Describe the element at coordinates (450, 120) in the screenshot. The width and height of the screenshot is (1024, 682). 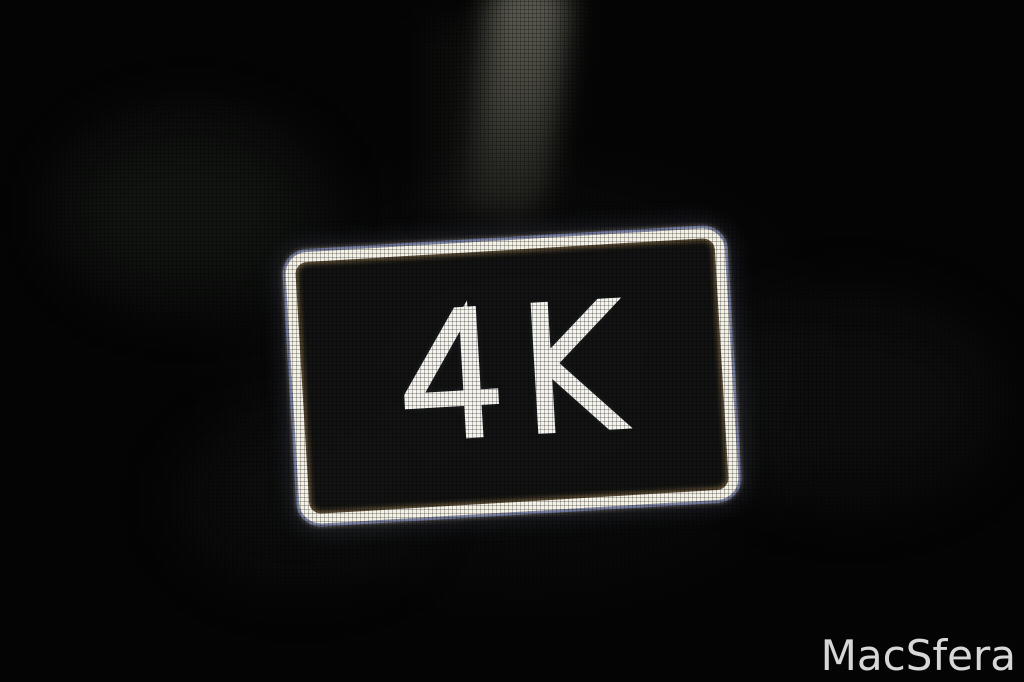
I see `background-glow` at that location.